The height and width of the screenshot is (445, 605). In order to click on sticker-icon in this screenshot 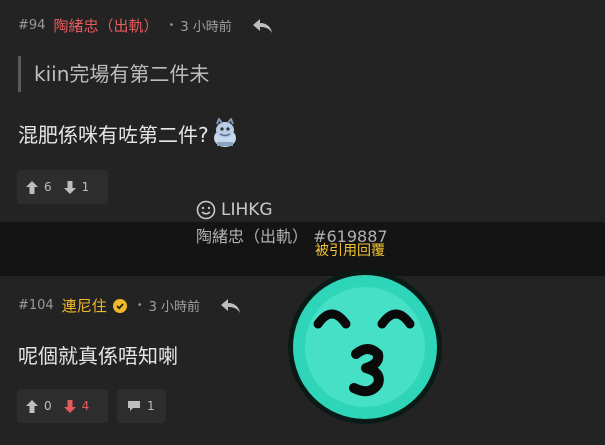, I will do `click(225, 132)`.